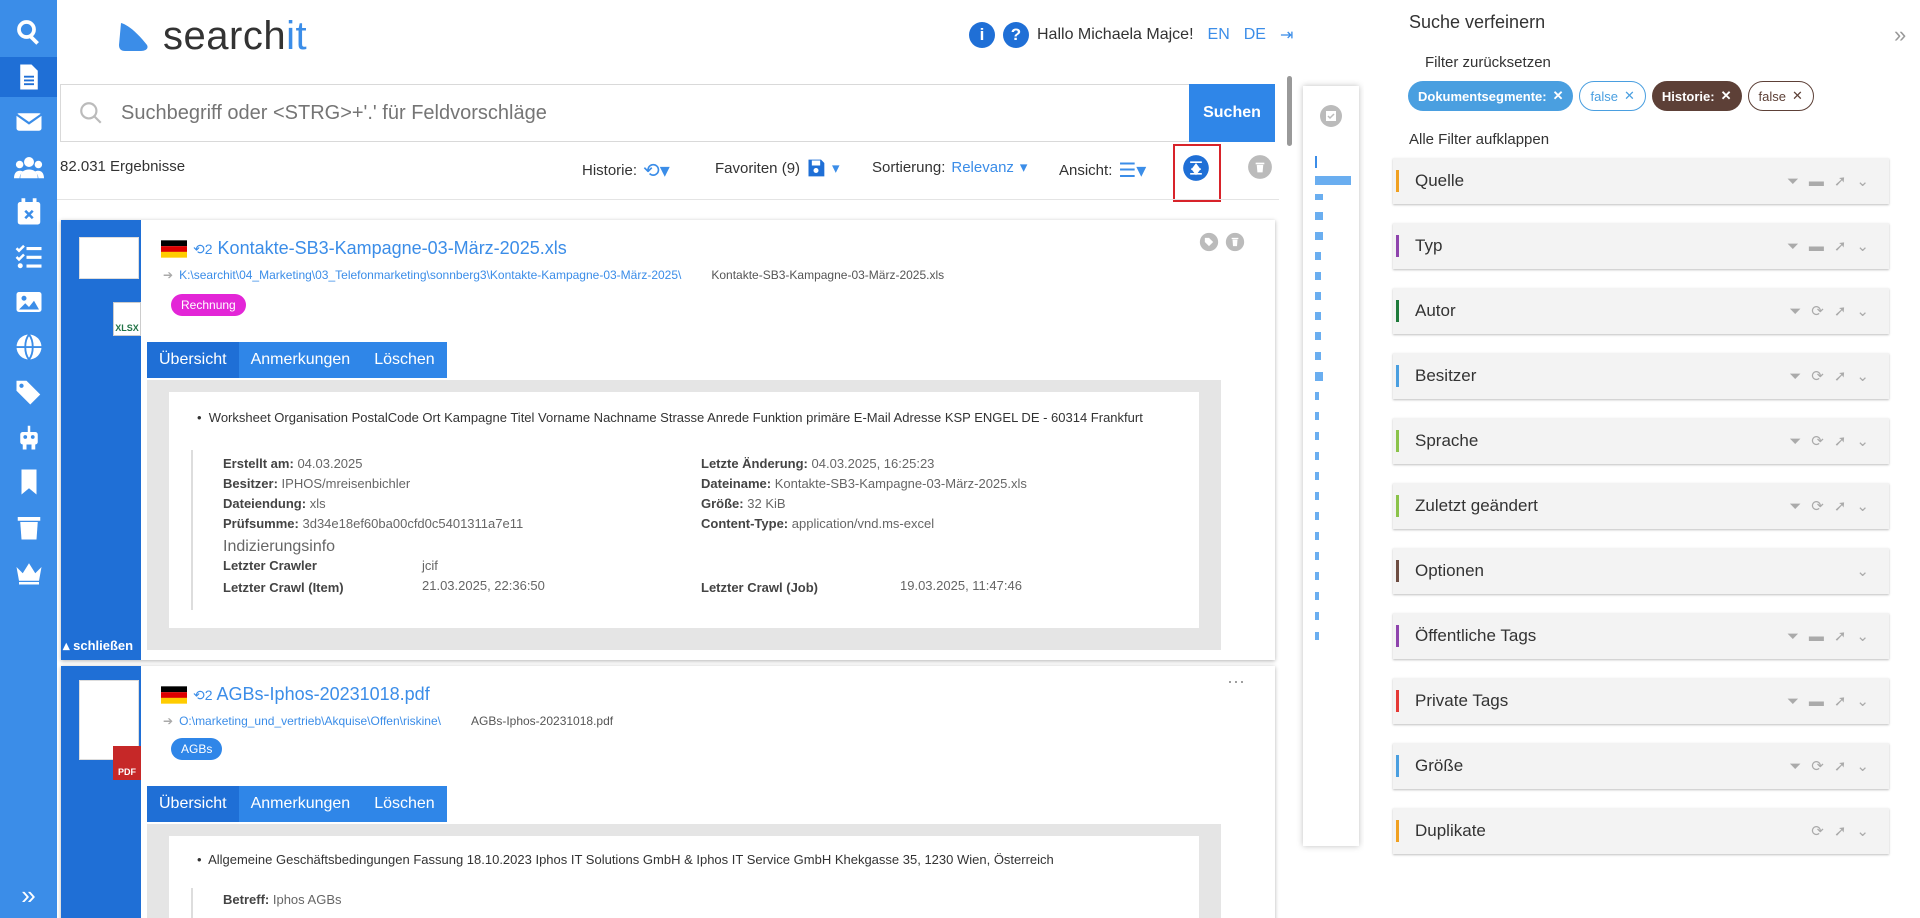  Describe the element at coordinates (28, 527) in the screenshot. I see `trash-icon` at that location.